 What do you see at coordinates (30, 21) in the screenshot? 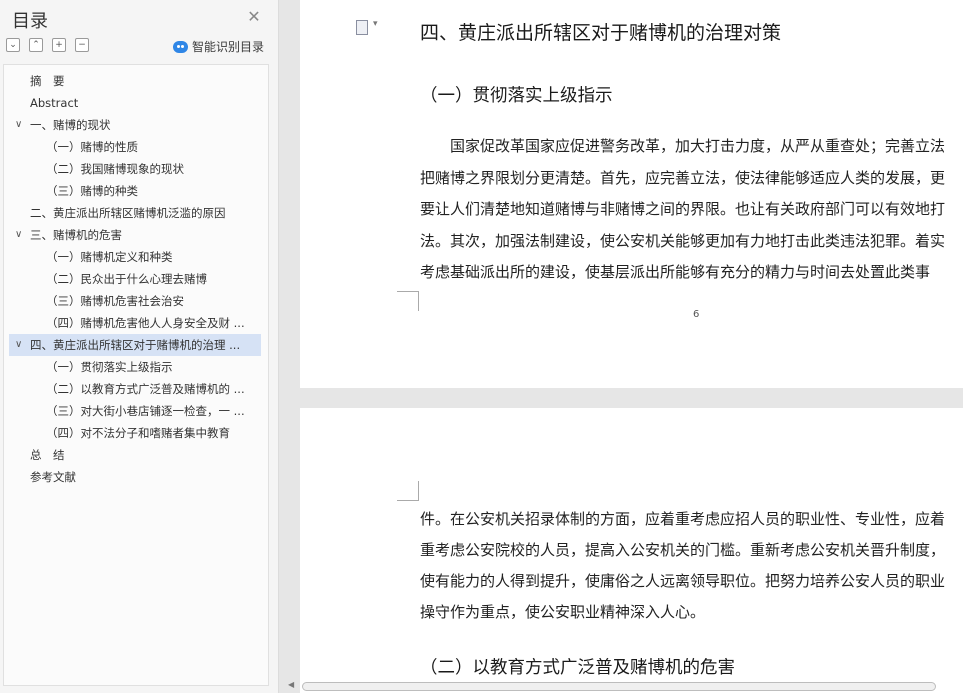
I see `toc-title: 目录` at bounding box center [30, 21].